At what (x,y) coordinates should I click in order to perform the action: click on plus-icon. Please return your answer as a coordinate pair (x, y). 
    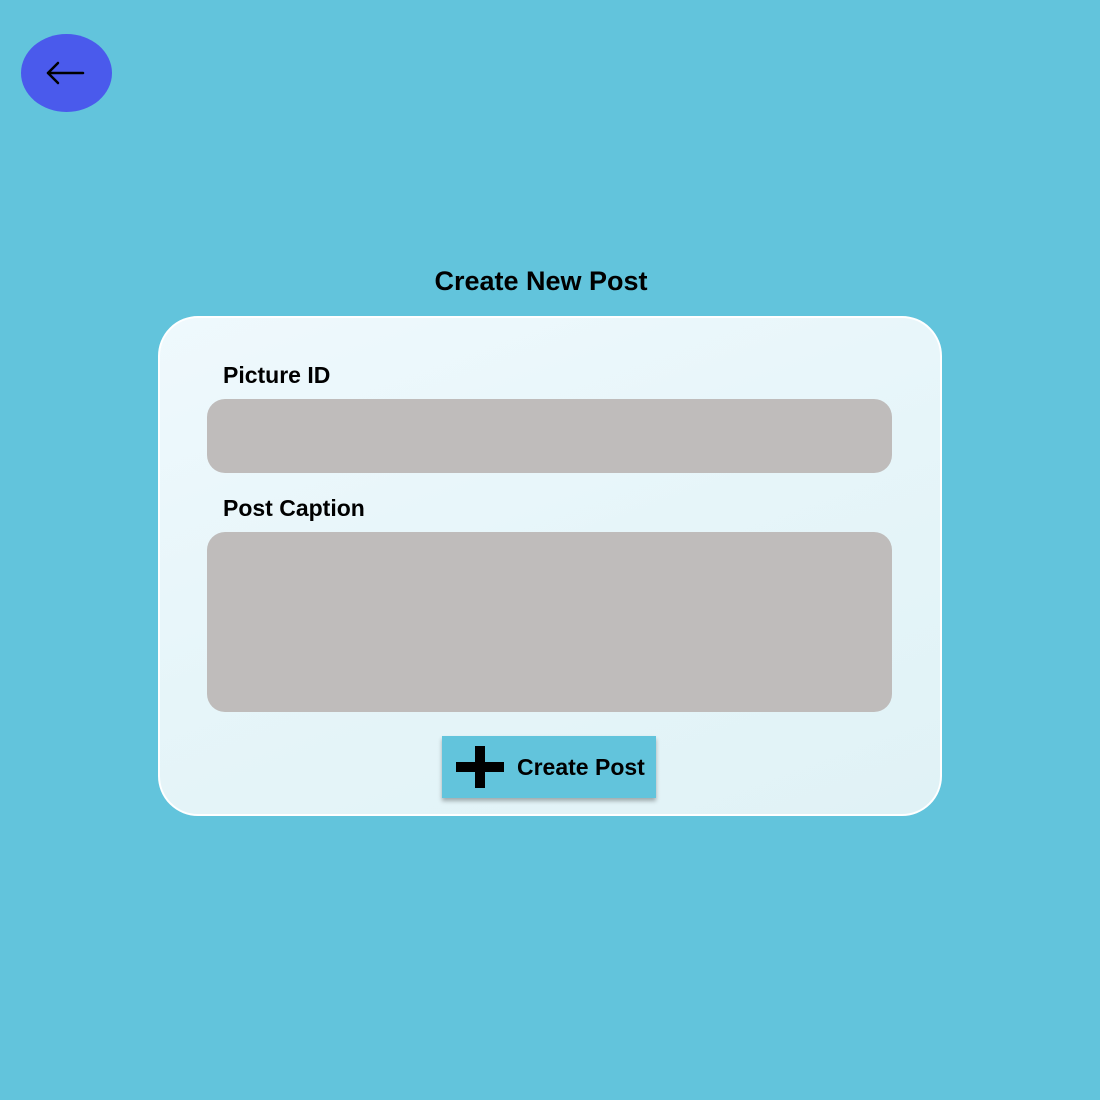
    Looking at the image, I should click on (480, 767).